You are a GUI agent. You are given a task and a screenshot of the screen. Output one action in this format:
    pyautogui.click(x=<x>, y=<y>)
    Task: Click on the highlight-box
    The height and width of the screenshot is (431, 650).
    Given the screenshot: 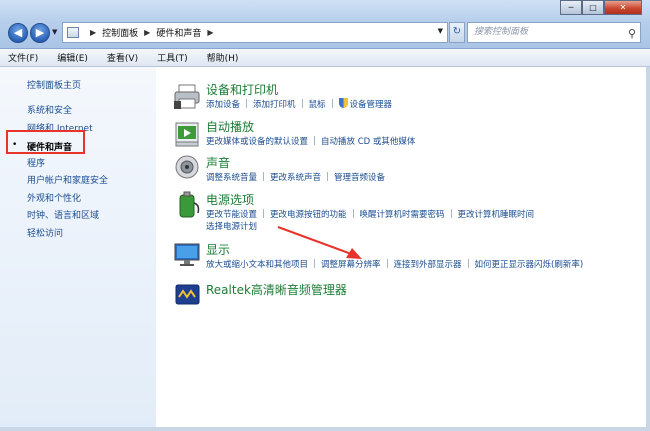 What is the action you would take?
    pyautogui.click(x=45, y=142)
    